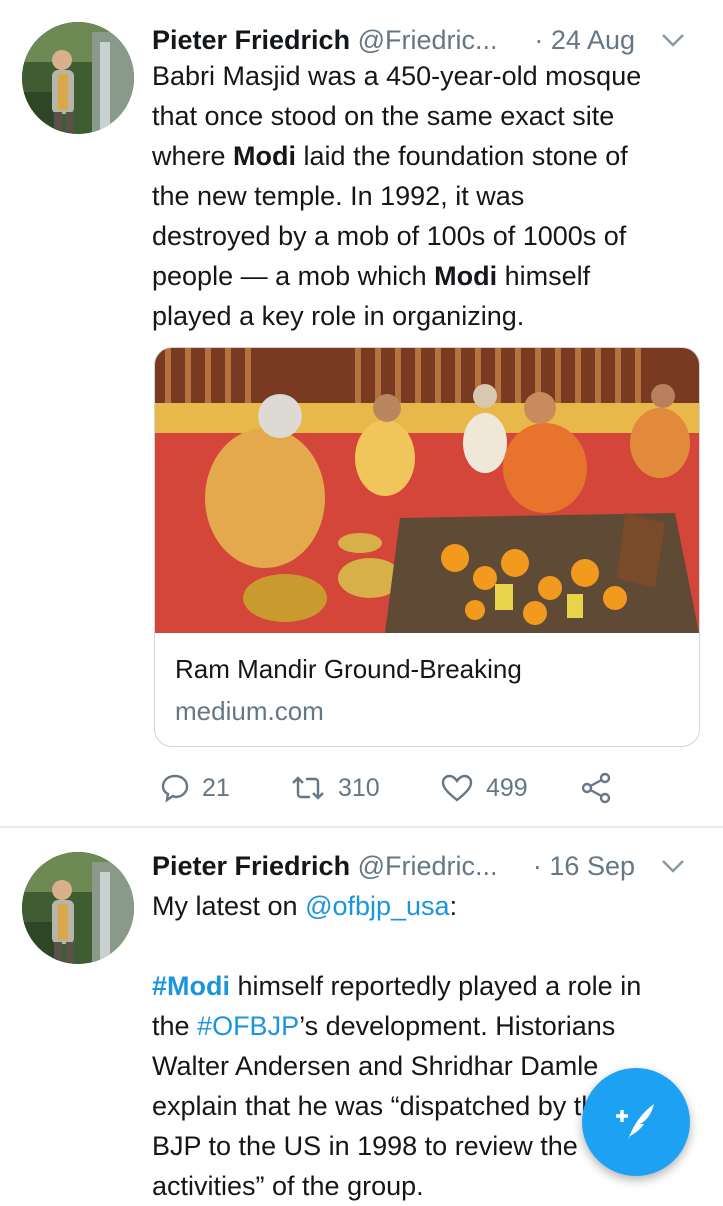 Image resolution: width=723 pixels, height=1206 pixels. What do you see at coordinates (507, 787) in the screenshot?
I see `like-count: 499` at bounding box center [507, 787].